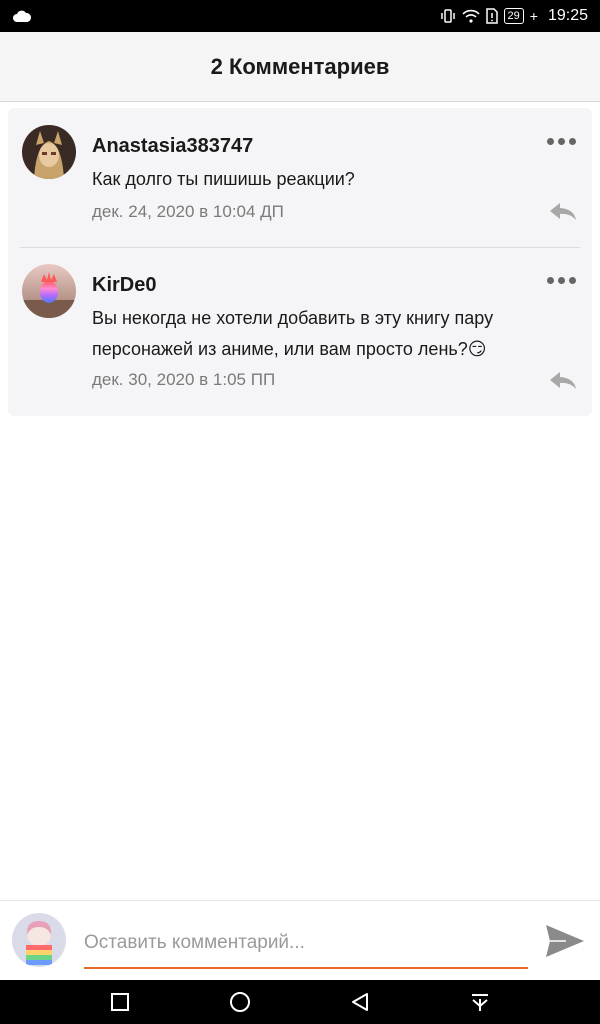  What do you see at coordinates (124, 285) in the screenshot?
I see `comment-username: KirDe0` at bounding box center [124, 285].